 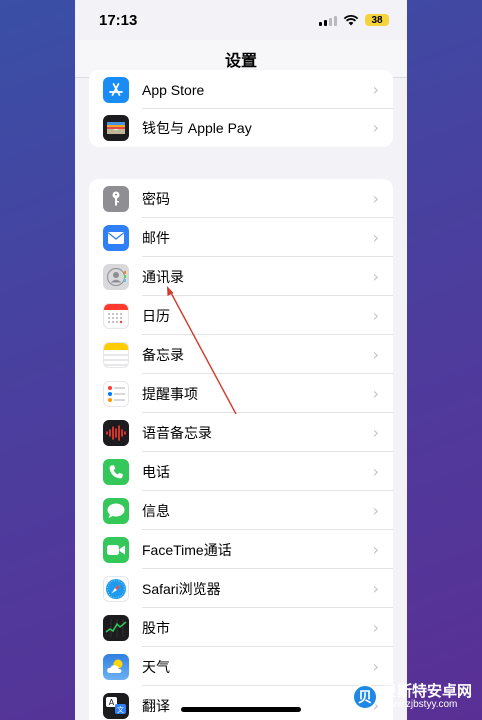 What do you see at coordinates (241, 666) in the screenshot?
I see `settings-row-weather: 天气 ›` at bounding box center [241, 666].